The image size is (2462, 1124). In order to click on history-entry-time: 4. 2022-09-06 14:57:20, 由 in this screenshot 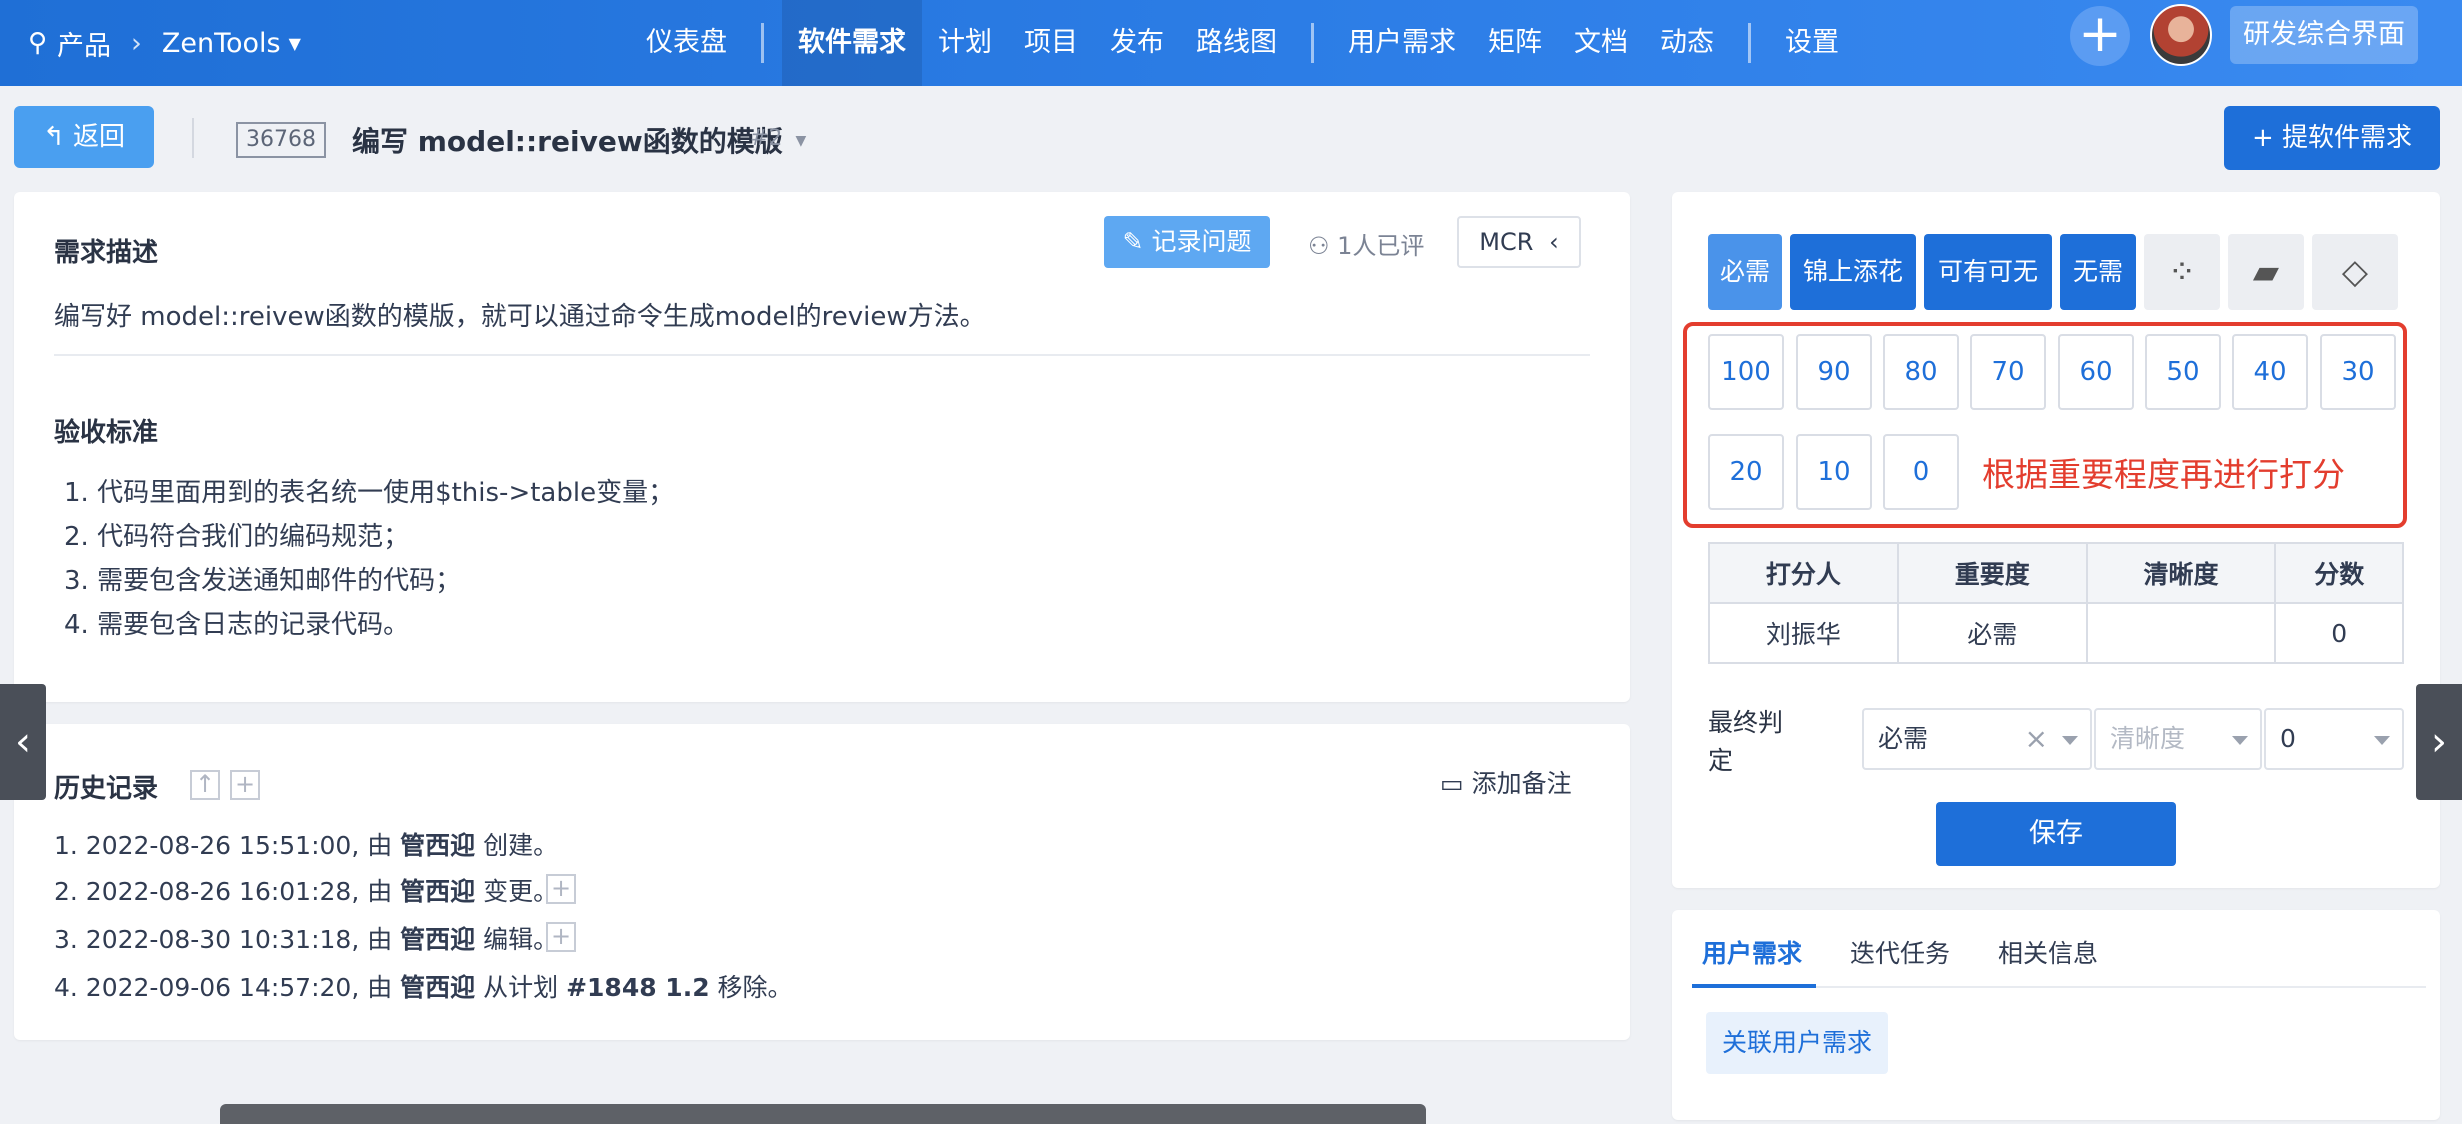, I will do `click(227, 987)`.